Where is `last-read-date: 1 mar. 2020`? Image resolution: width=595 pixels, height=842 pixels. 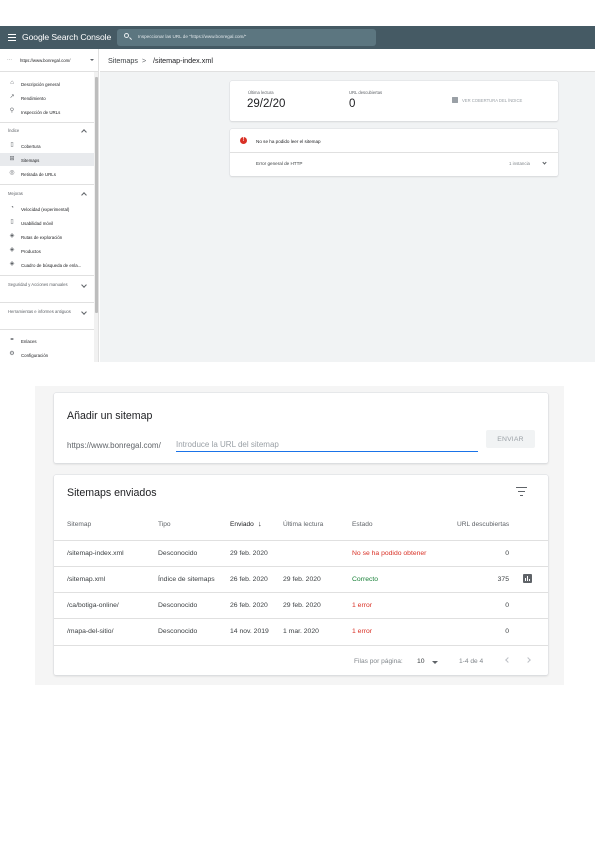 last-read-date: 1 mar. 2020 is located at coordinates (301, 631).